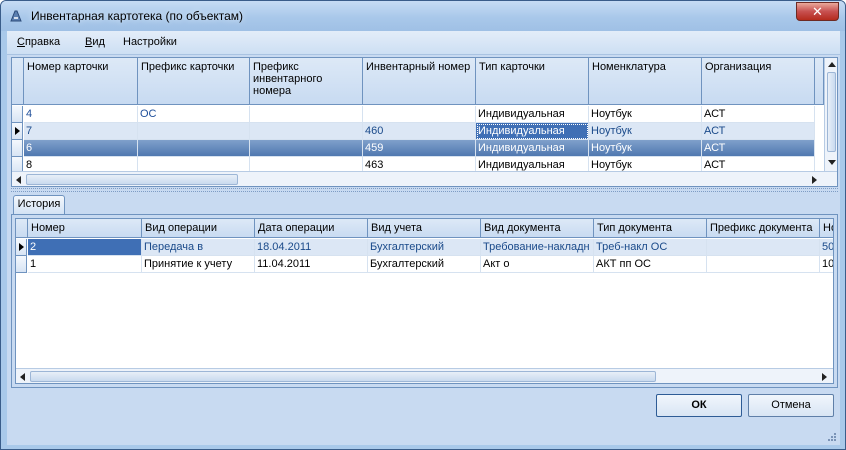 Image resolution: width=846 pixels, height=450 pixels. Describe the element at coordinates (85, 247) in the screenshot. I see `cell-number-focused: 2` at that location.